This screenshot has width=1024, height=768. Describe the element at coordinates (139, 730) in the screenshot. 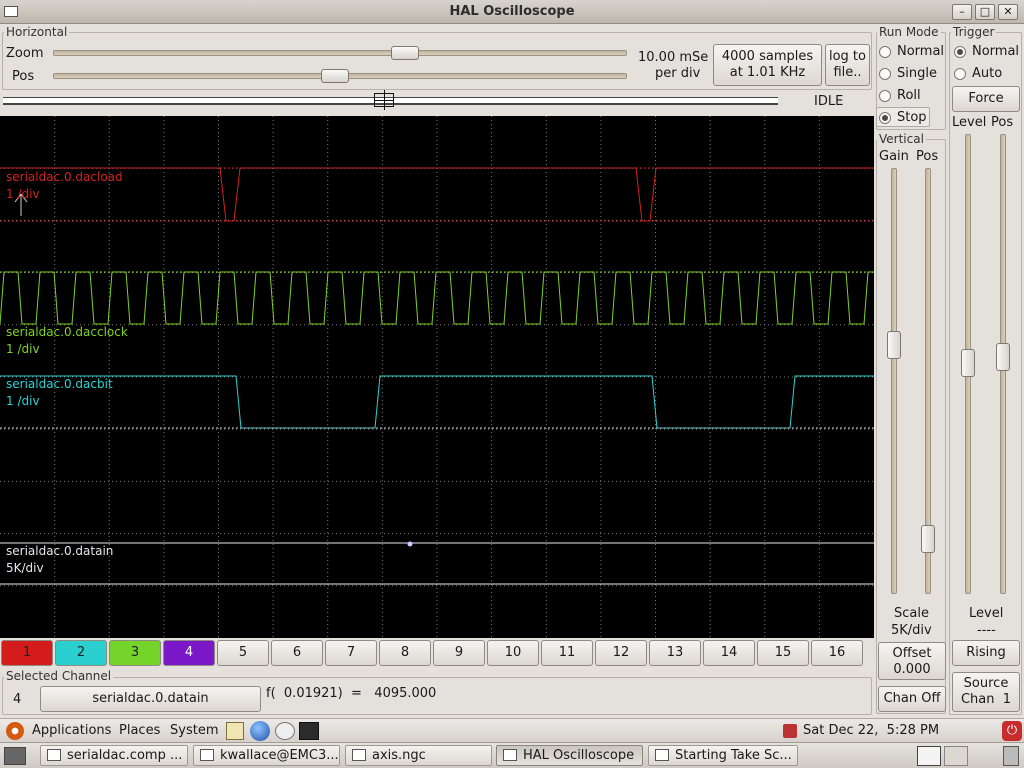

I see `menu-places: Places` at that location.